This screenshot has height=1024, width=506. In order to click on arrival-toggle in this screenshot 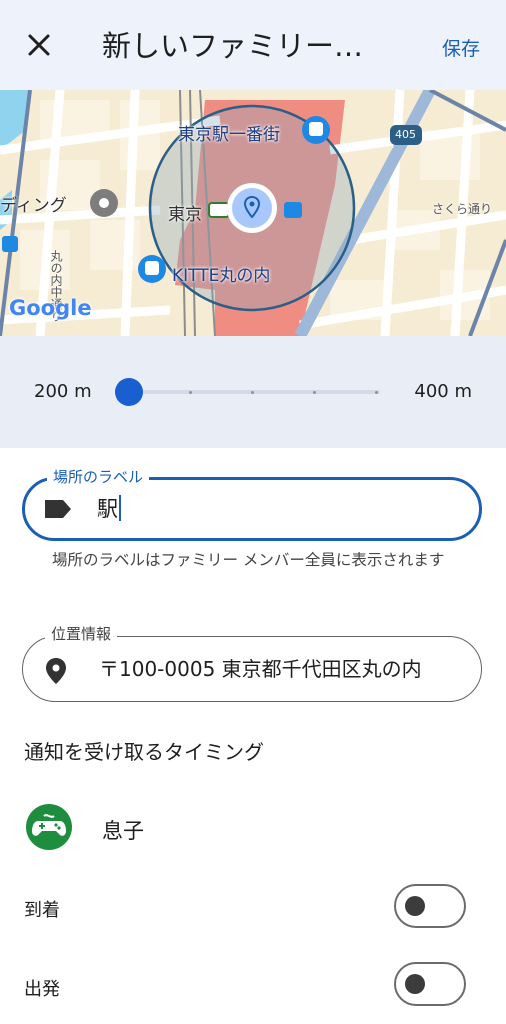, I will do `click(430, 906)`.